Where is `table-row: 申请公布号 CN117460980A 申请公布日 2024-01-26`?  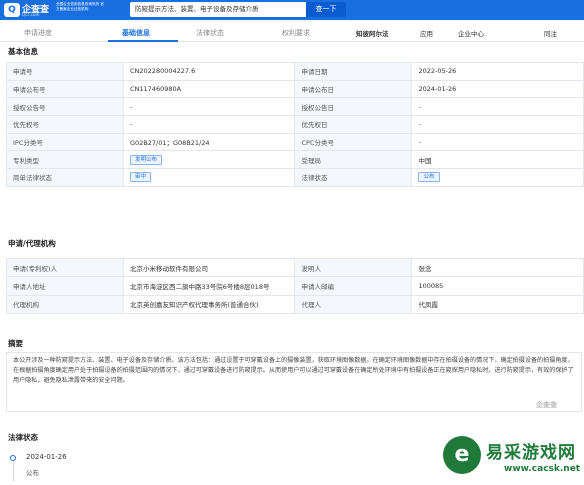 table-row: 申请公布号 CN117460980A 申请公布日 2024-01-26 is located at coordinates (295, 89).